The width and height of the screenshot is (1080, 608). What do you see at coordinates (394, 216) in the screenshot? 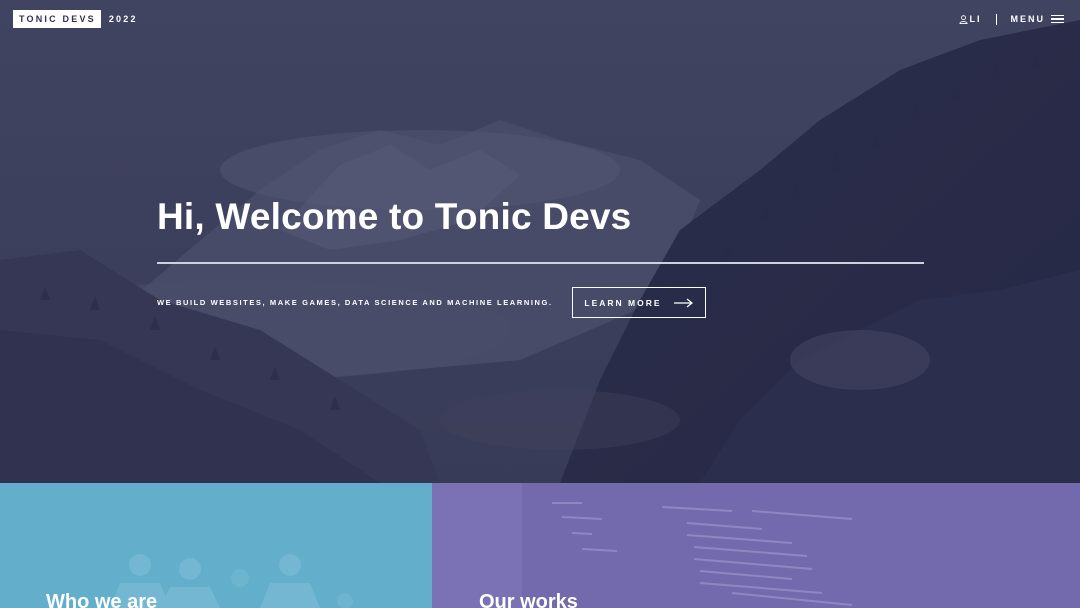
I see `hero-title: Hi, Welcome to Tonic Devs` at bounding box center [394, 216].